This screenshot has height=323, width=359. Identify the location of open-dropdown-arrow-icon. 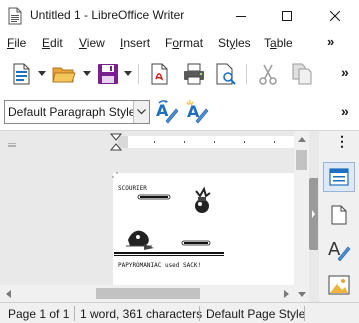
(87, 74).